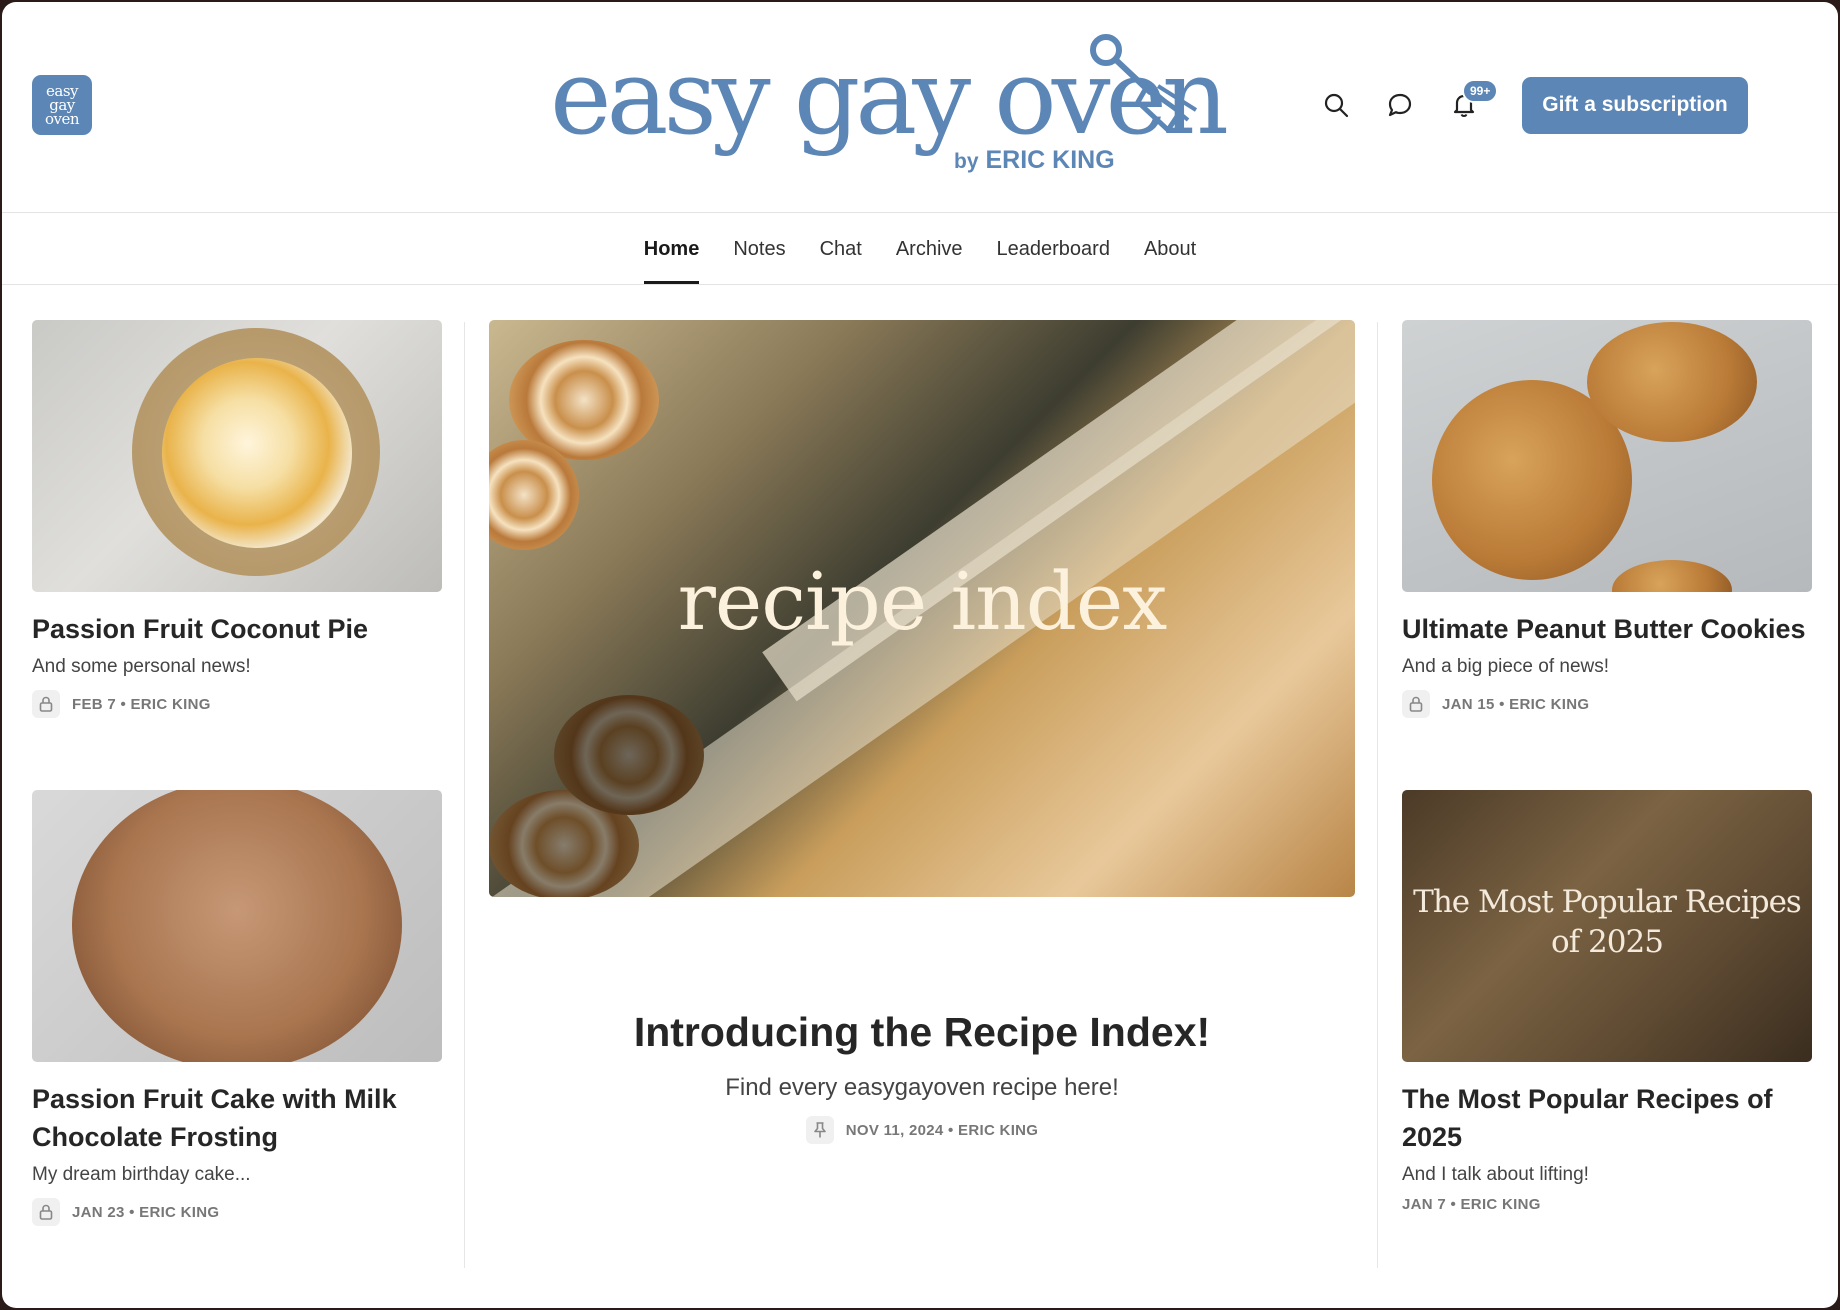 This screenshot has height=1310, width=1840. I want to click on notifications-button: 99+, so click(1471, 102).